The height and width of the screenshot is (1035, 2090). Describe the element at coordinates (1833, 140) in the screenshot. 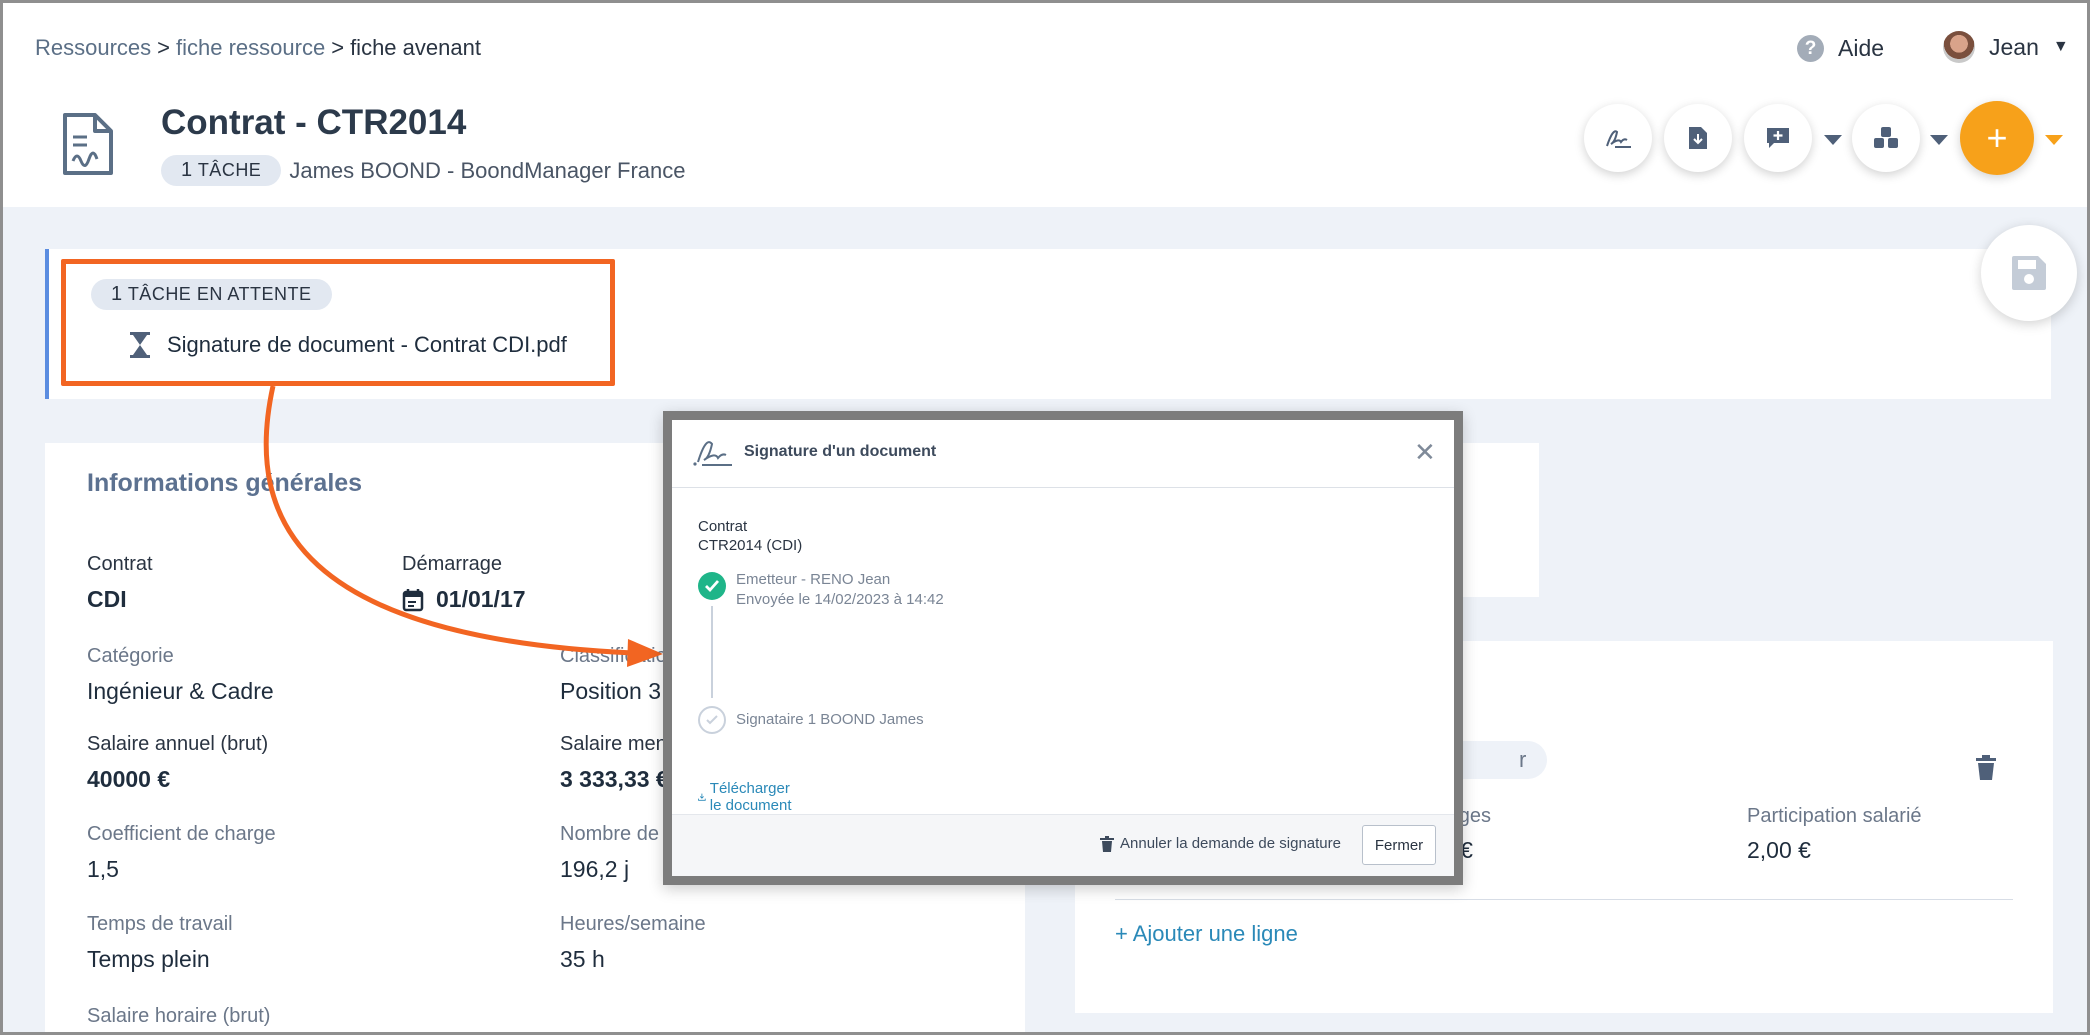

I see `comment-dropdown-caret` at that location.